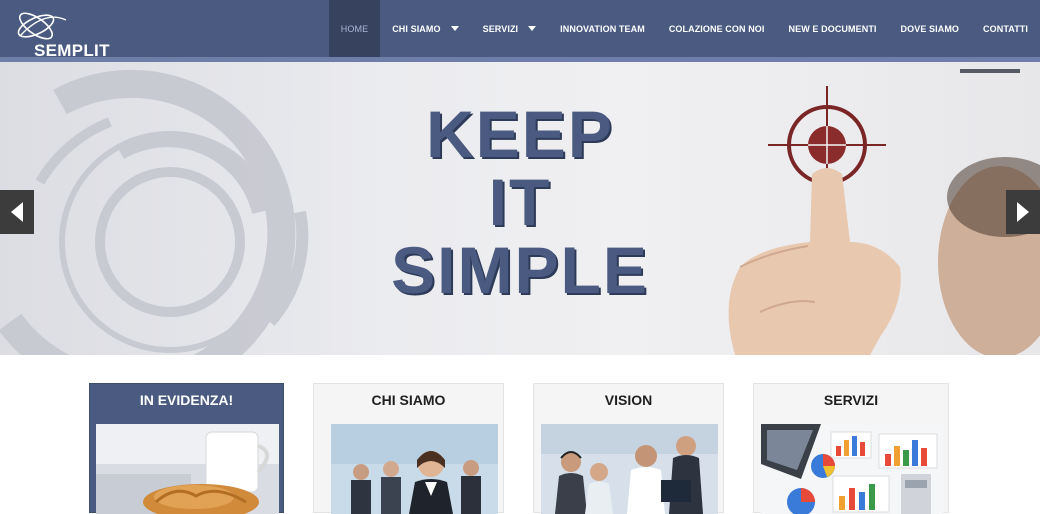  I want to click on arrow-right-icon, so click(1023, 212).